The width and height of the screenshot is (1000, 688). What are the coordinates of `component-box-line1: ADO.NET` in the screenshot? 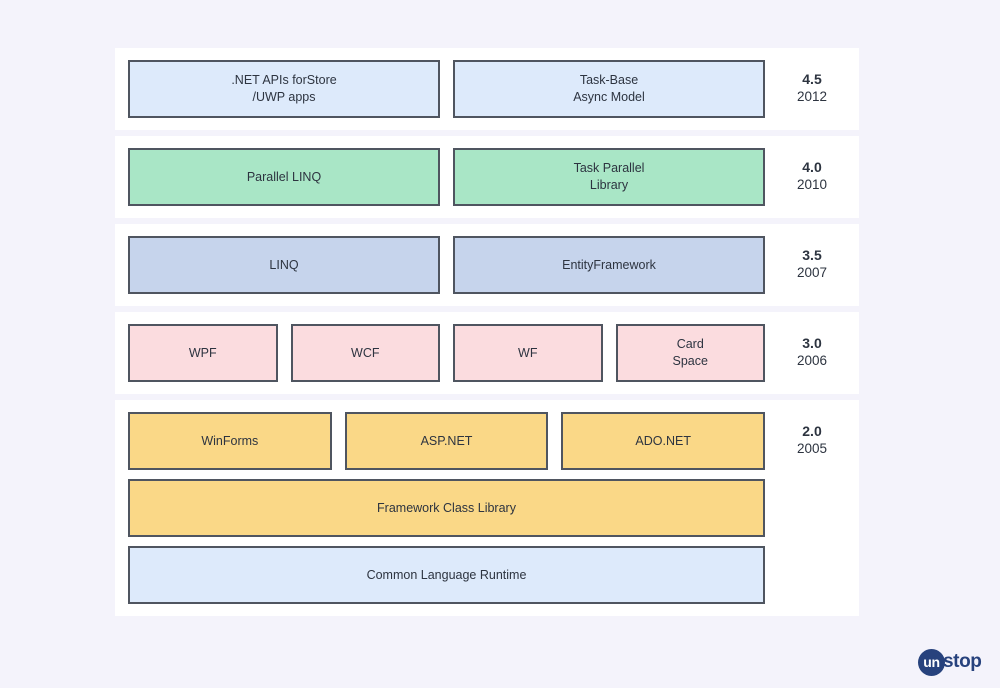 It's located at (663, 440).